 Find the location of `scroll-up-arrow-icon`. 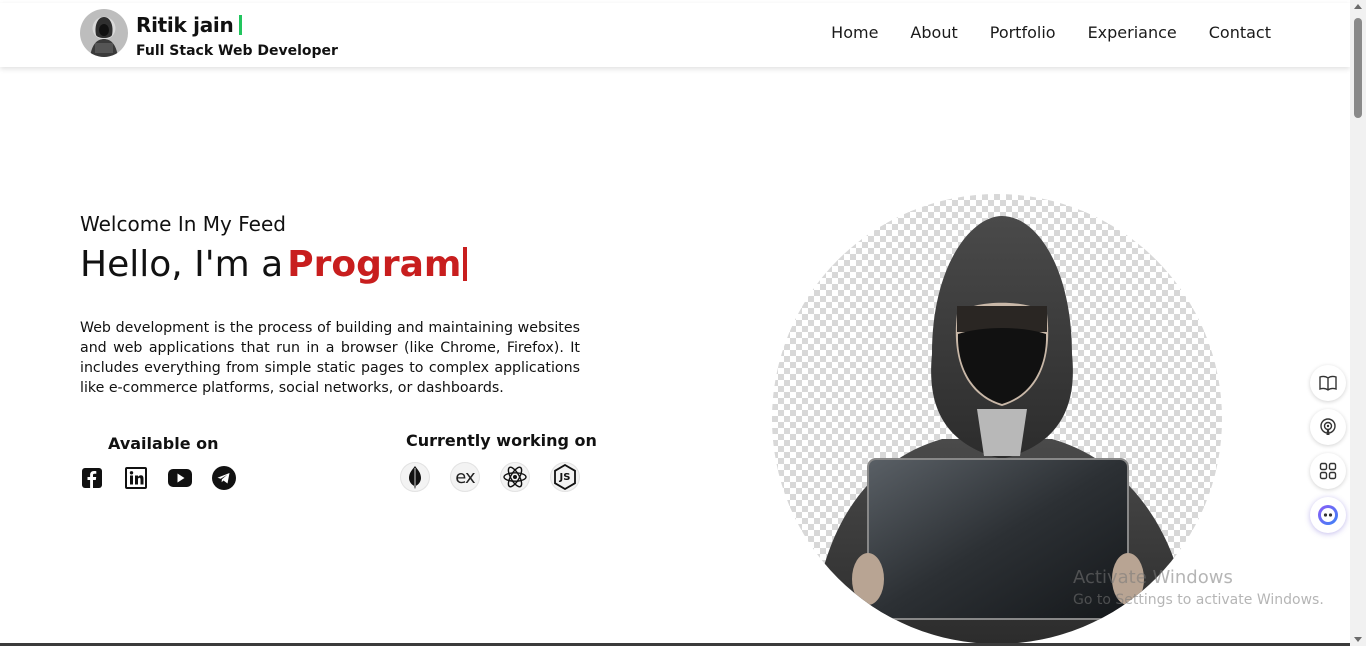

scroll-up-arrow-icon is located at coordinates (1358, 6).